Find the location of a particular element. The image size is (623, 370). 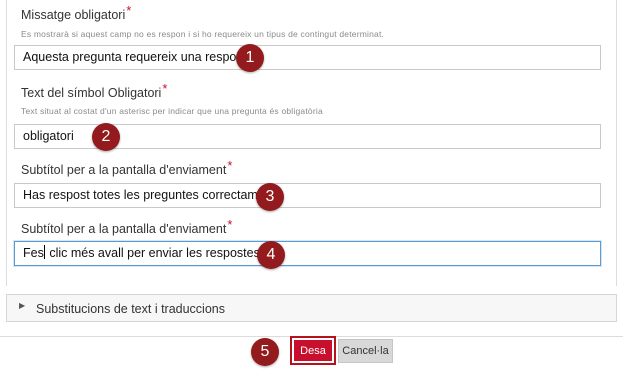

field-label-submit-subtitle-2: Subtítol per a la pantalla d'enviament* is located at coordinates (127, 226).